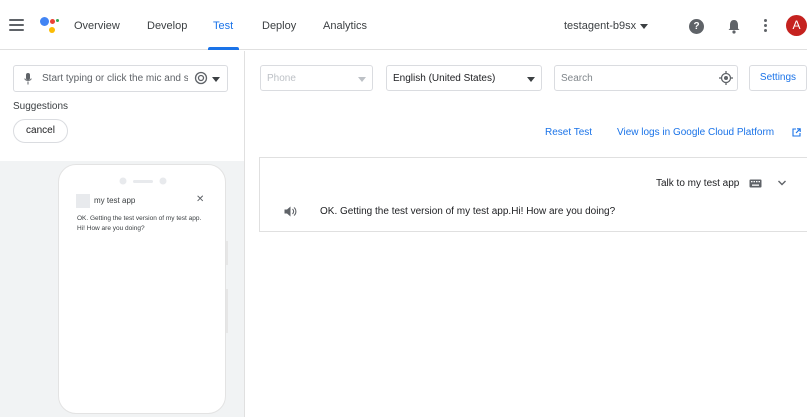 The height and width of the screenshot is (417, 807). What do you see at coordinates (766, 26) in the screenshot?
I see `more-options-icon` at bounding box center [766, 26].